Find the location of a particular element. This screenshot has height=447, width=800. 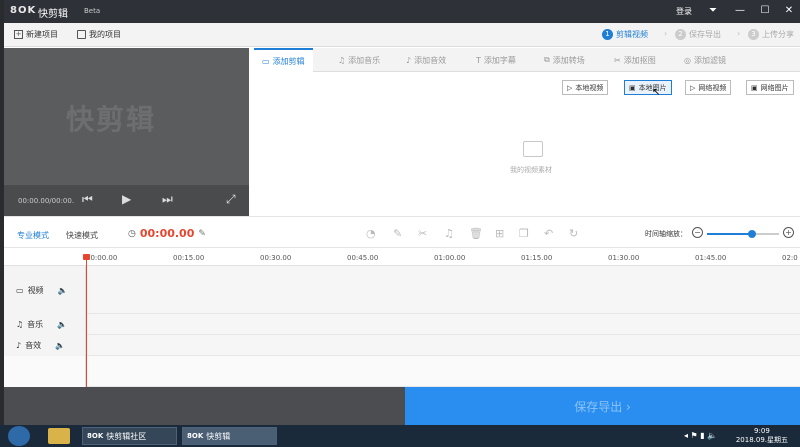

copy-icon: ❐ is located at coordinates (524, 233).